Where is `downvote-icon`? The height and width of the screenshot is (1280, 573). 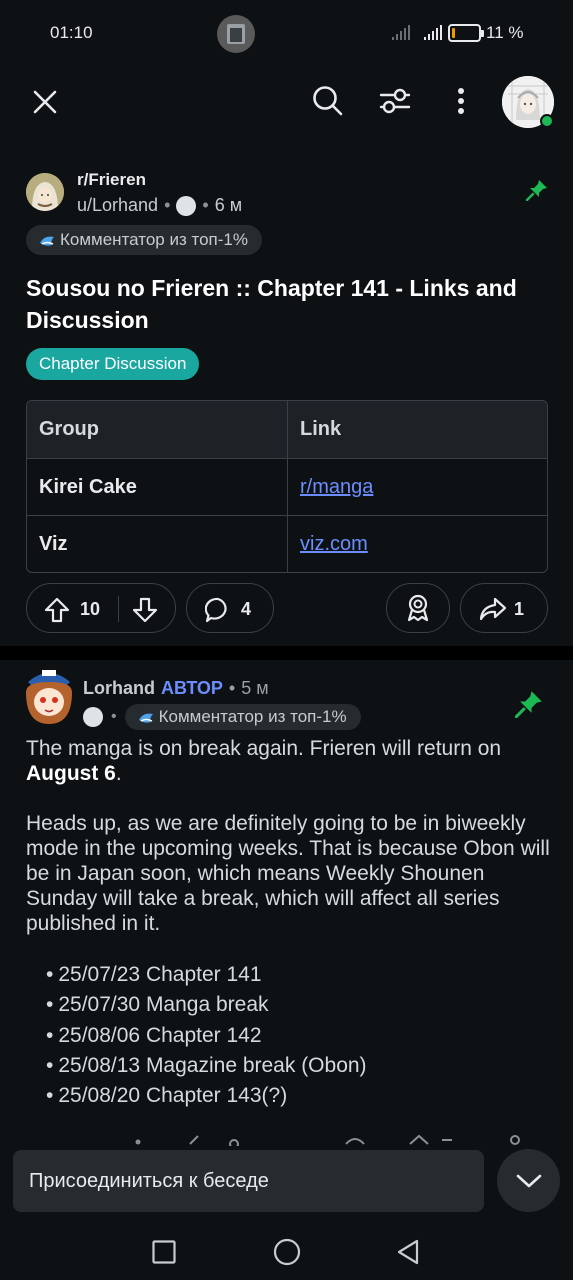 downvote-icon is located at coordinates (145, 610).